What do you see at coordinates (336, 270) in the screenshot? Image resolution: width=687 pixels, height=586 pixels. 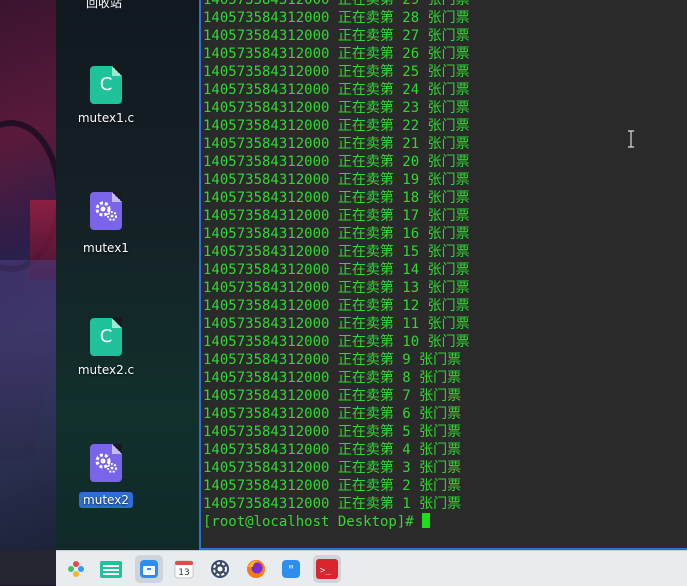 I see `terminal-line: 140573584312000 正在卖第 14 张门票` at bounding box center [336, 270].